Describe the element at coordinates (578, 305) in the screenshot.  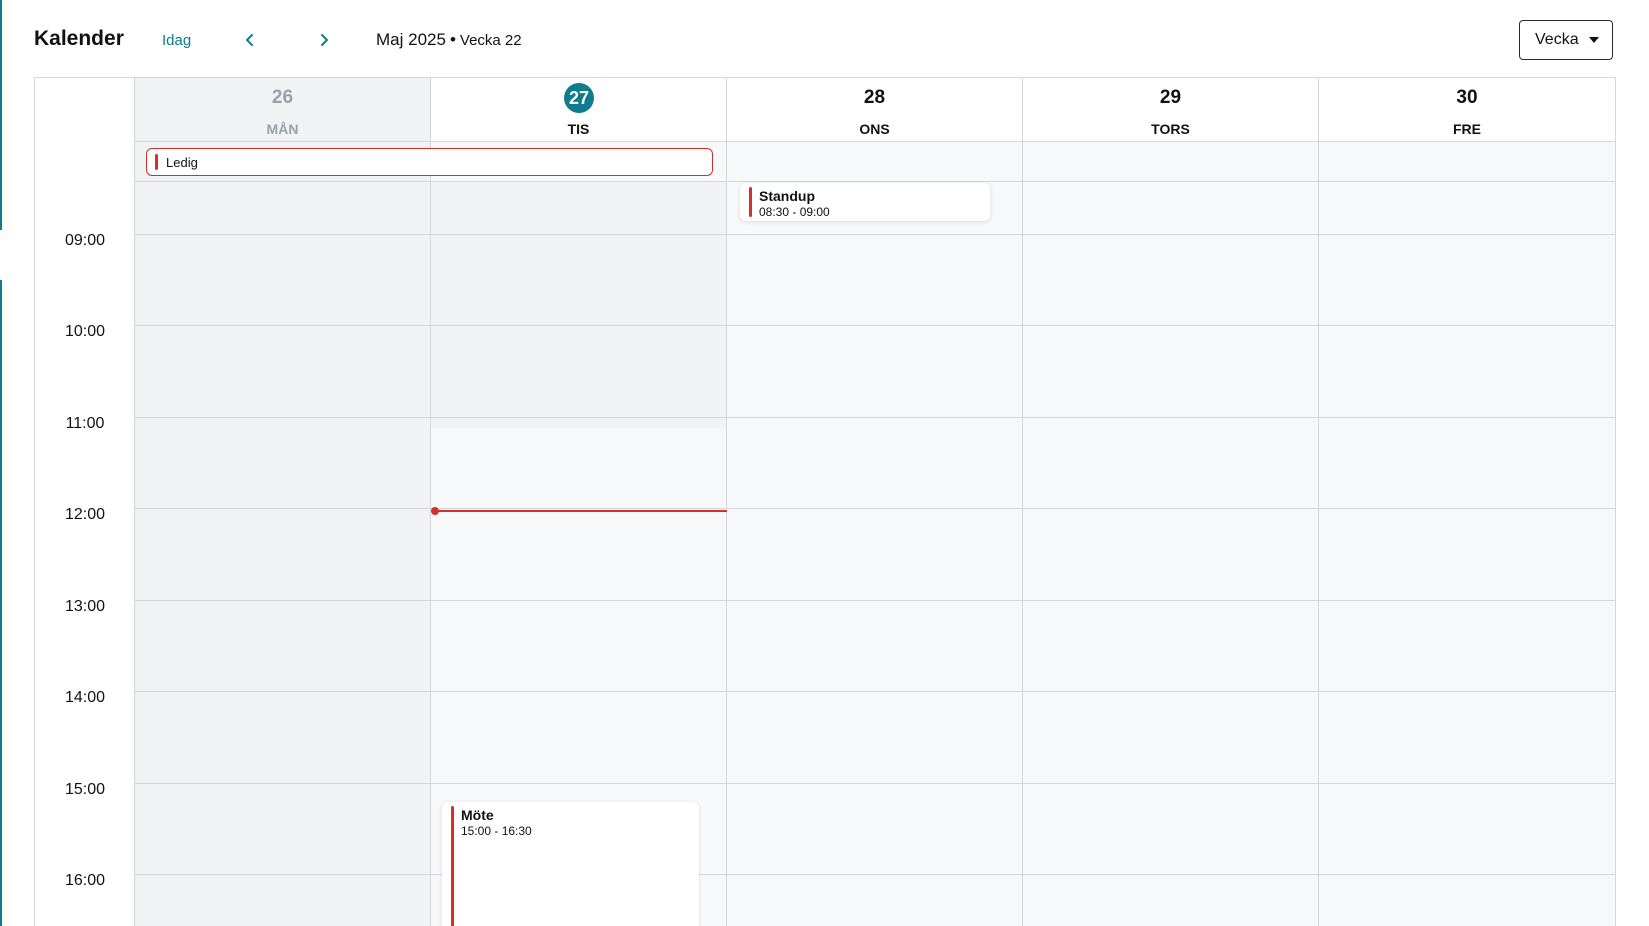
I see `past-hours-shade` at that location.